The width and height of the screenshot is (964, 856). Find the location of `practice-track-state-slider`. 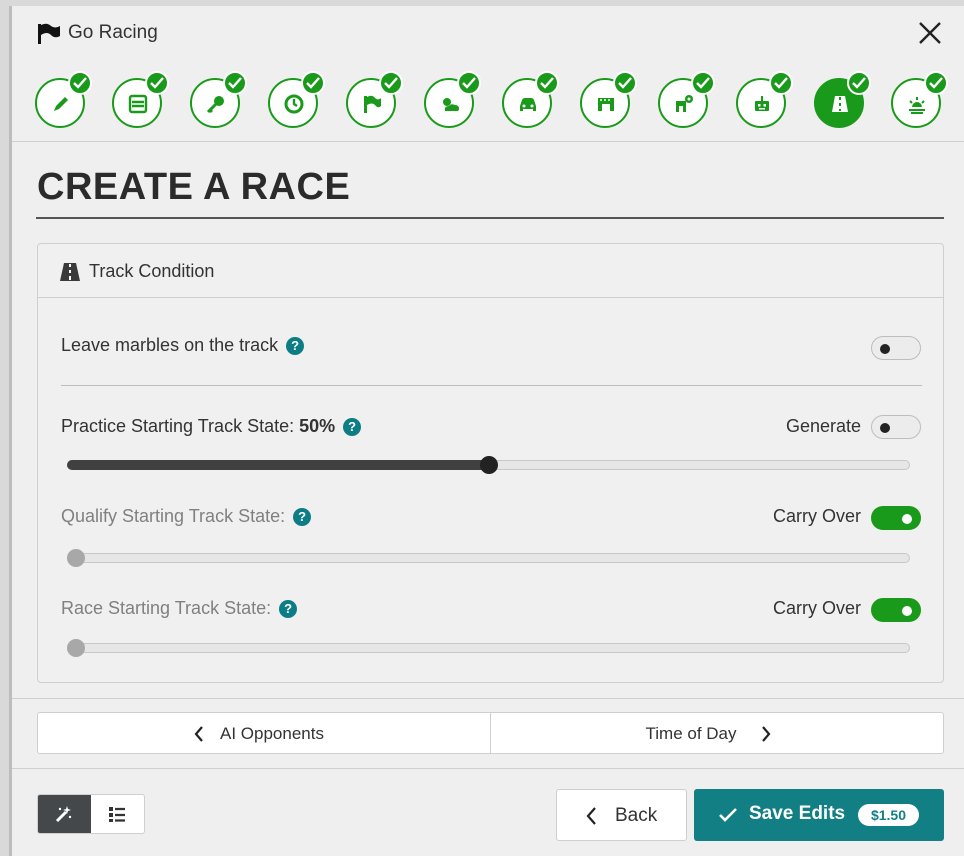

practice-track-state-slider is located at coordinates (488, 465).